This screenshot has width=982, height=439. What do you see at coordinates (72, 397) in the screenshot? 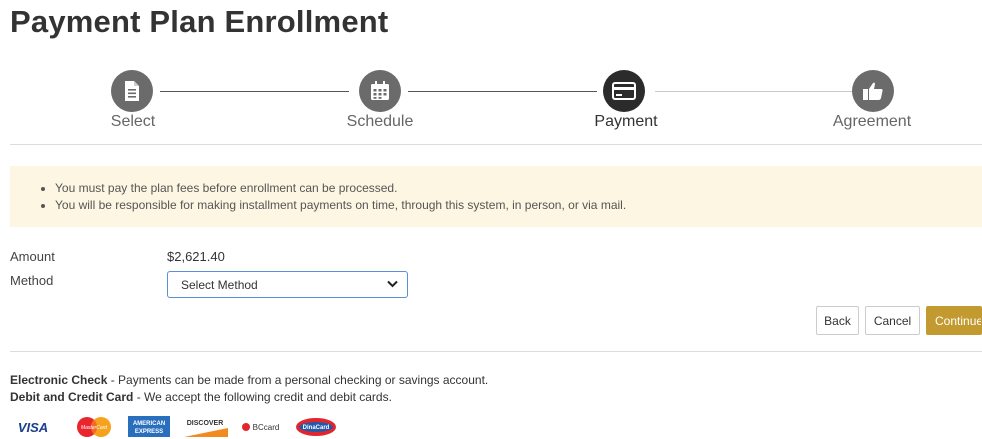
I see `card-title: Debit and Credit Card` at bounding box center [72, 397].